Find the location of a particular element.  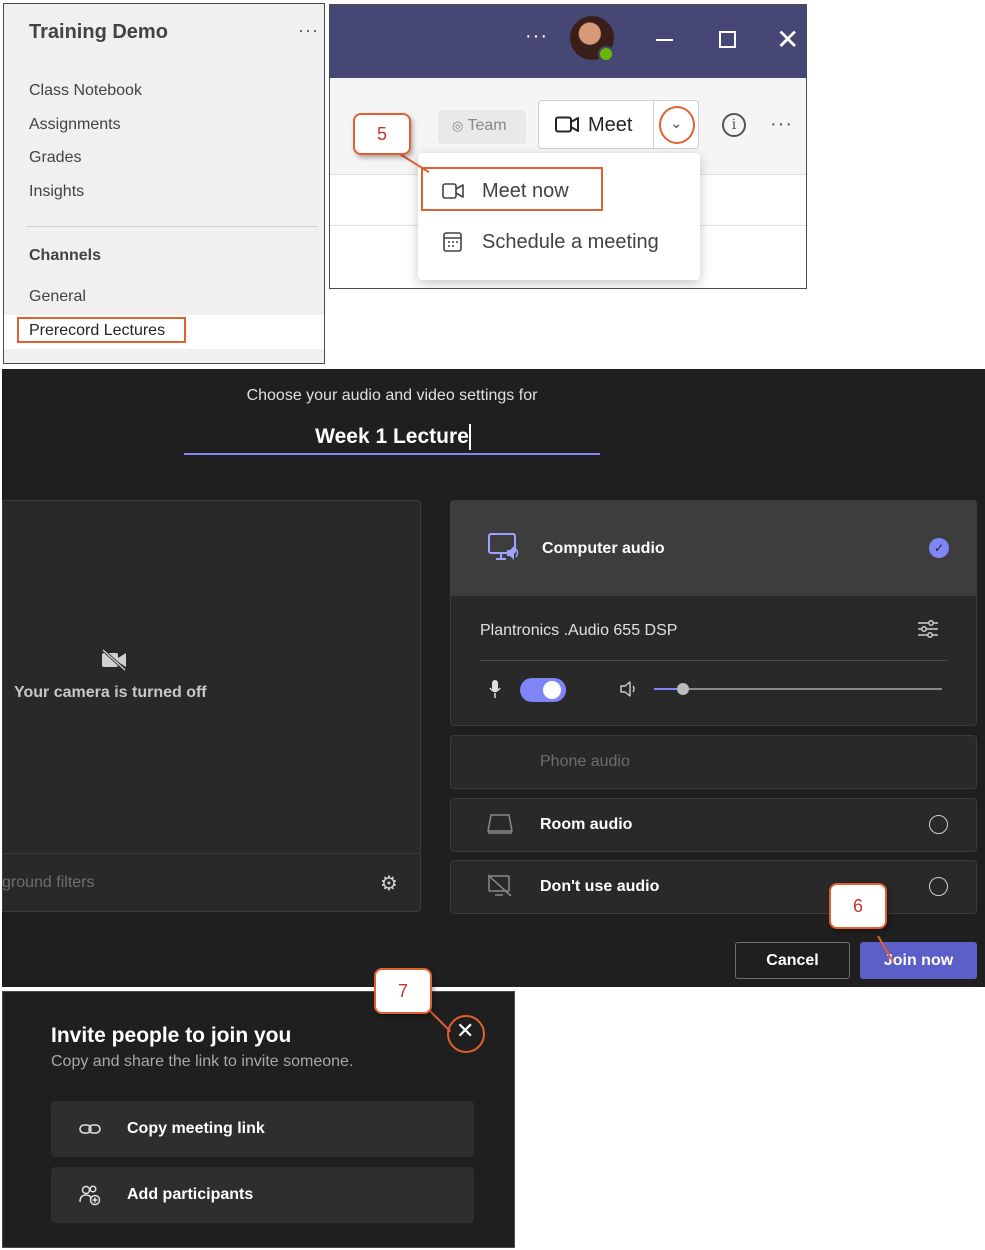

minimize-icon is located at coordinates (664, 40).